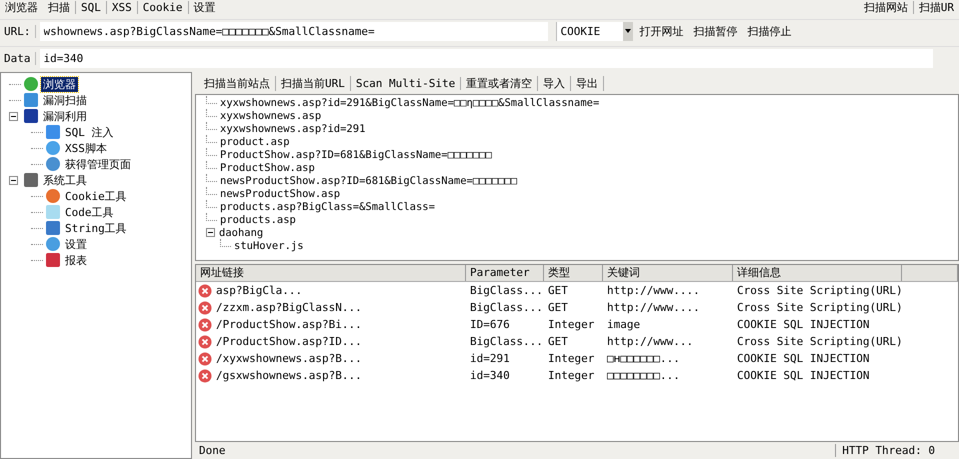 Image resolution: width=959 pixels, height=459 pixels. I want to click on table-cell-text: id=291, so click(490, 358).